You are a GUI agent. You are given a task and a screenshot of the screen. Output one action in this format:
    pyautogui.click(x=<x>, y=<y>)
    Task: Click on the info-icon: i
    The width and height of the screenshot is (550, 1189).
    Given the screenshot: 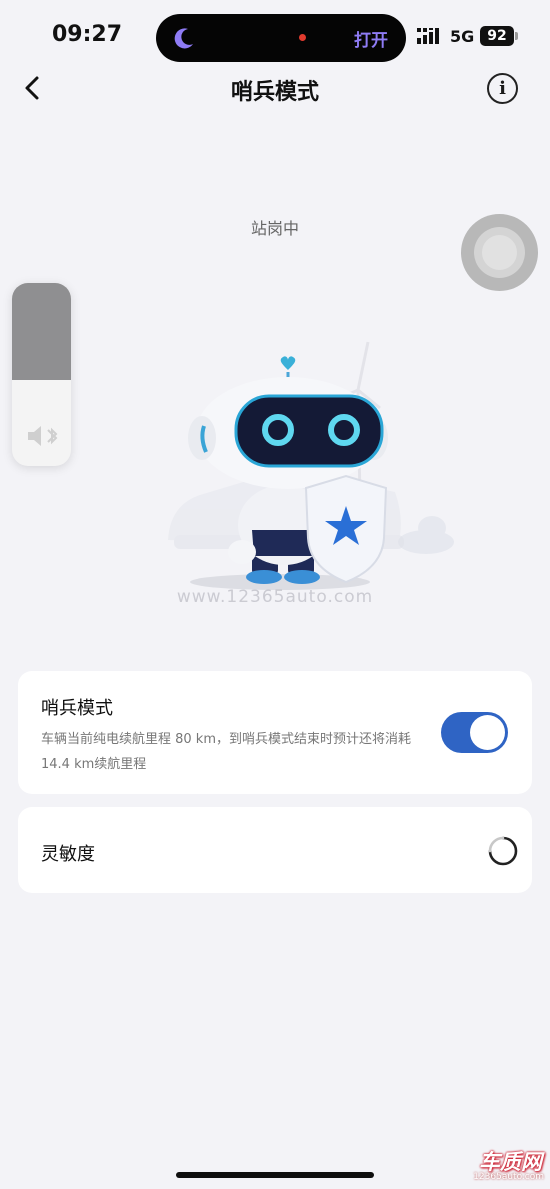 What is the action you would take?
    pyautogui.click(x=502, y=88)
    